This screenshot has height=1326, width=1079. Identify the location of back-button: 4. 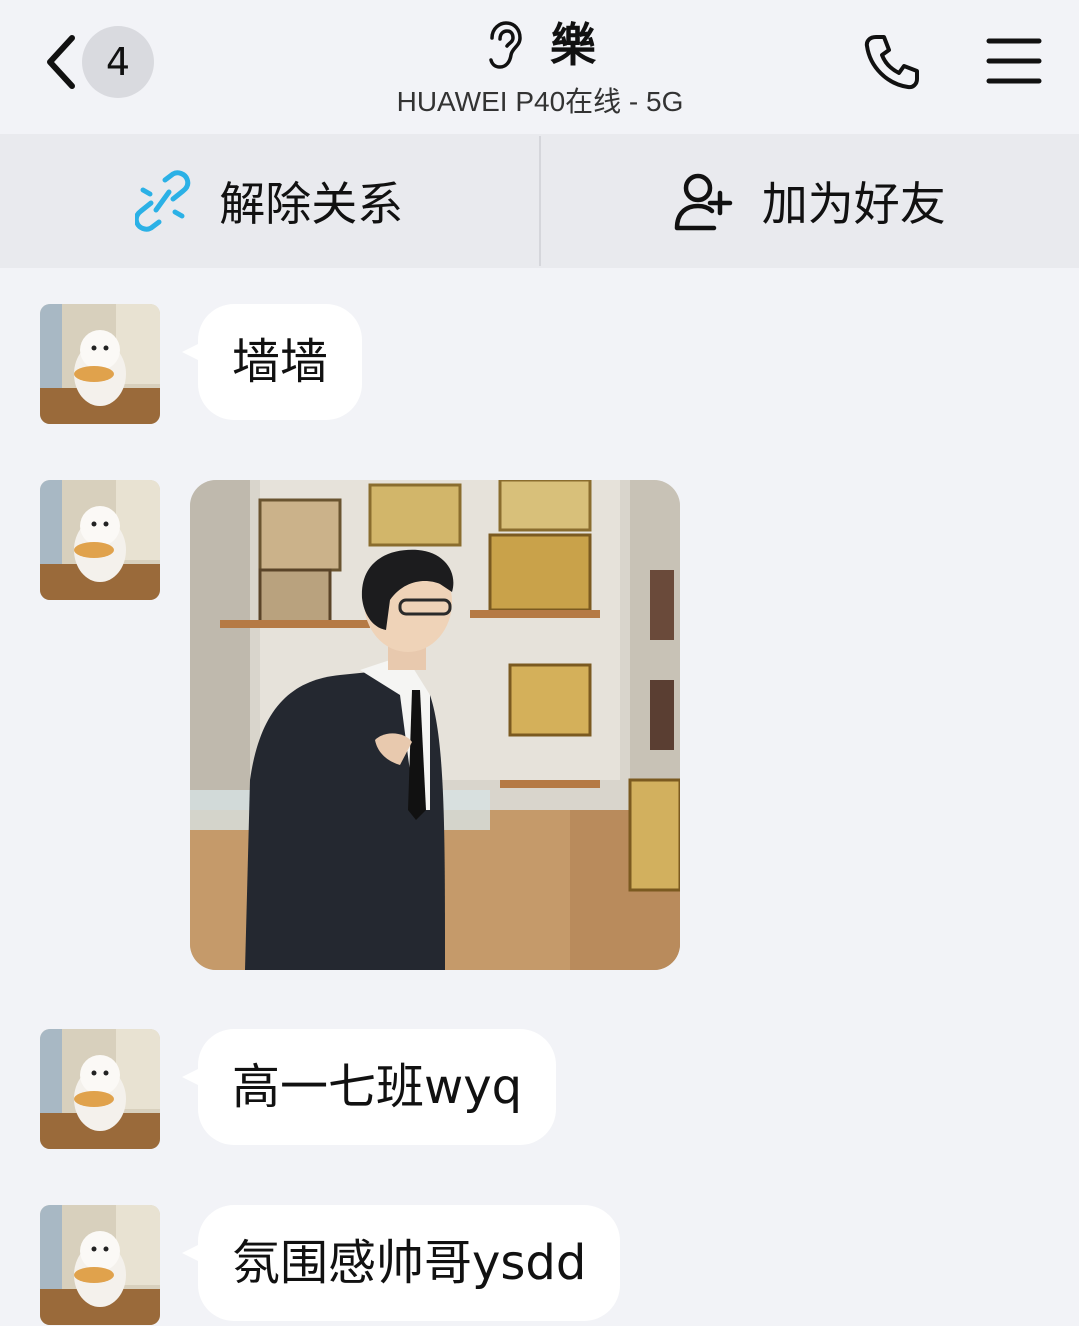
(96, 62).